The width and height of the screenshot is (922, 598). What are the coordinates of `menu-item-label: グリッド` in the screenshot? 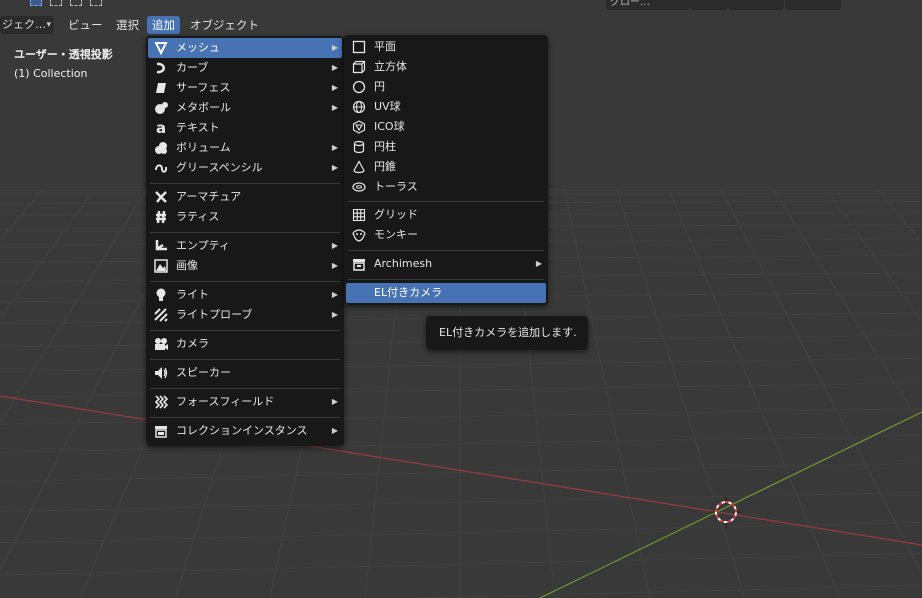 It's located at (396, 214).